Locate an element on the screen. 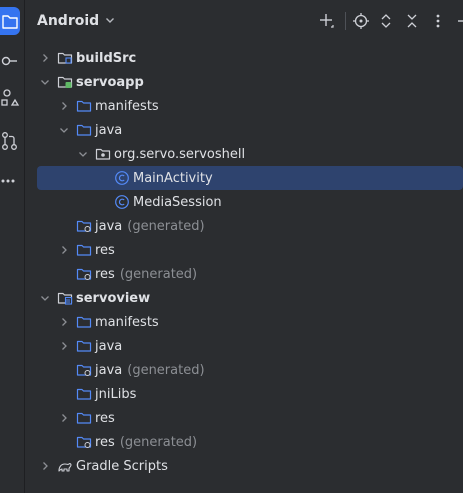 The height and width of the screenshot is (493, 463). commit-icon is located at coordinates (11, 61).